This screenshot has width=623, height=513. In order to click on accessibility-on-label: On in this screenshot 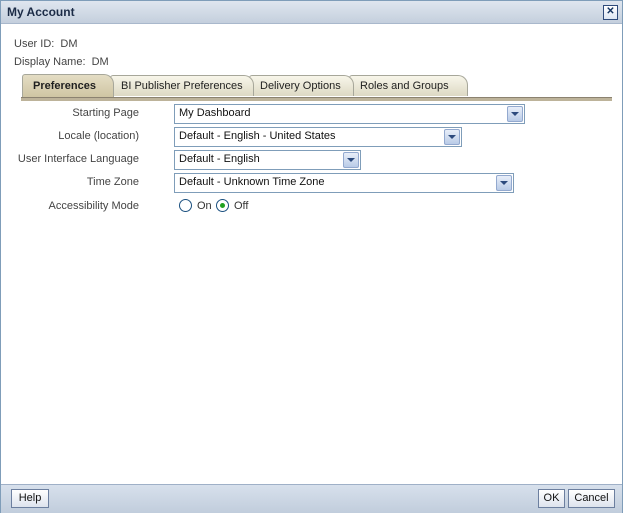, I will do `click(204, 206)`.